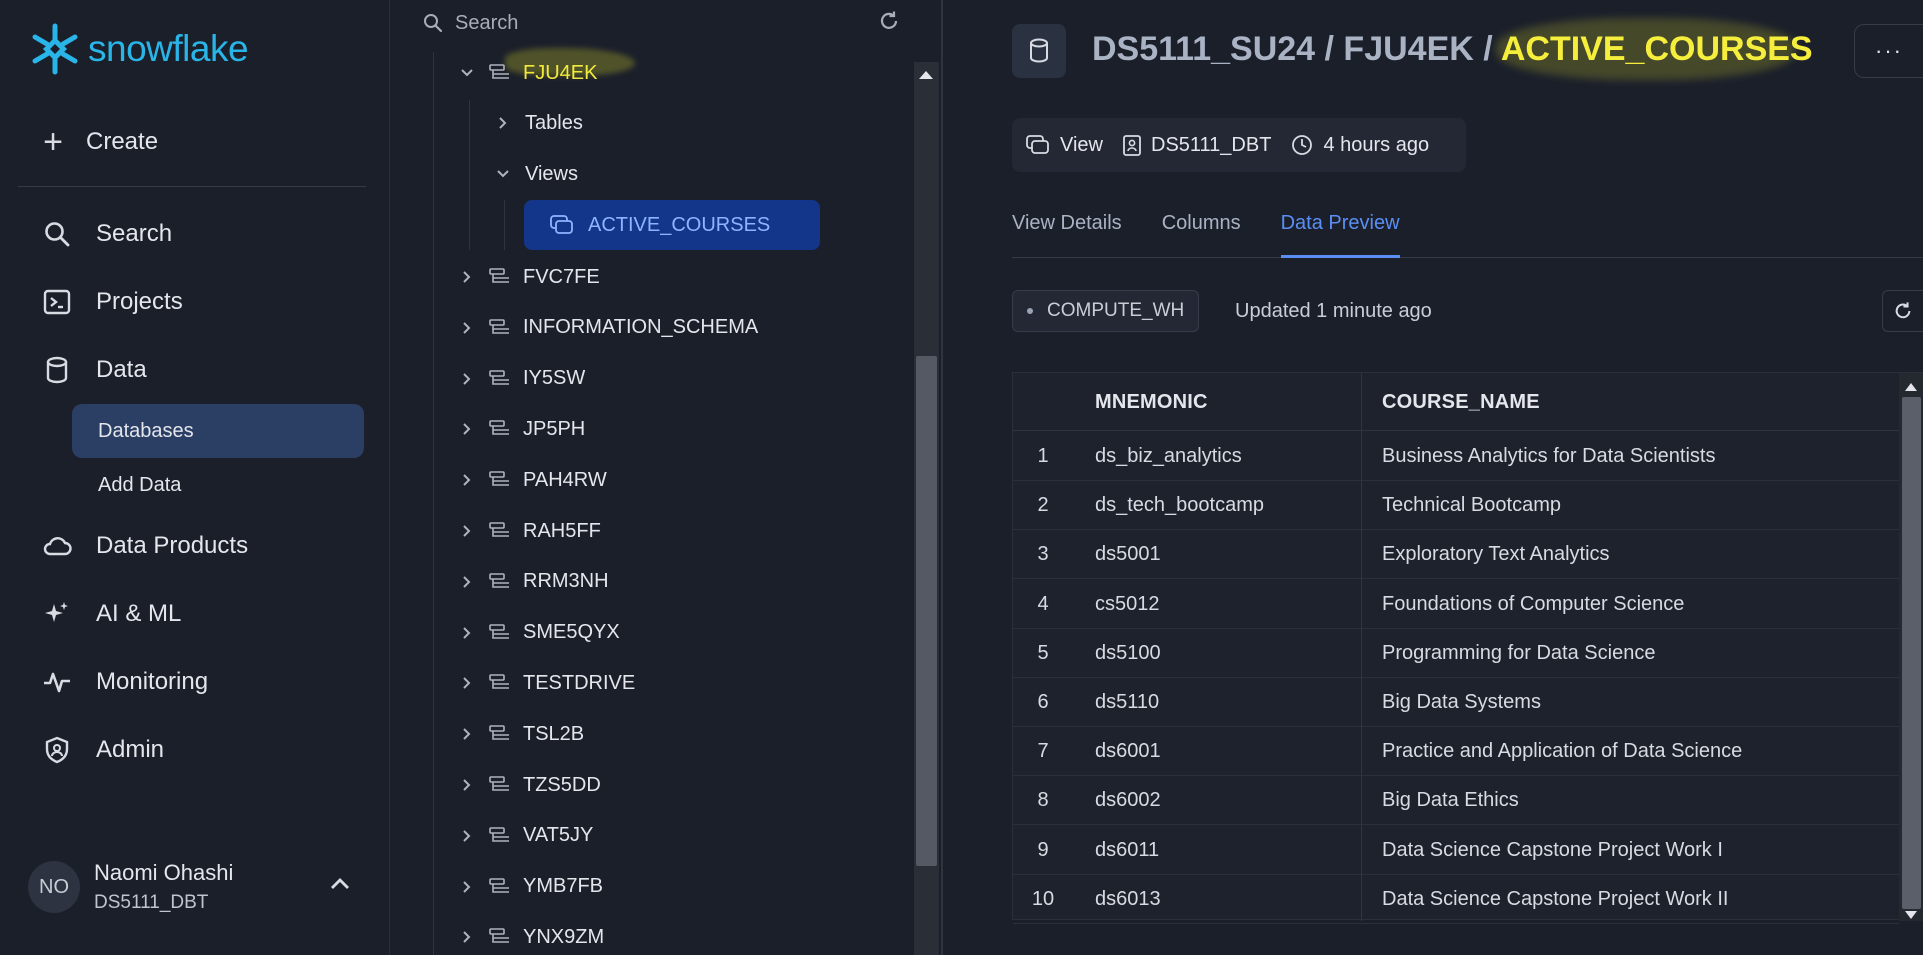 Image resolution: width=1923 pixels, height=955 pixels. Describe the element at coordinates (1552, 850) in the screenshot. I see `cell-course-name: Data Science Capstone Project Work I` at that location.